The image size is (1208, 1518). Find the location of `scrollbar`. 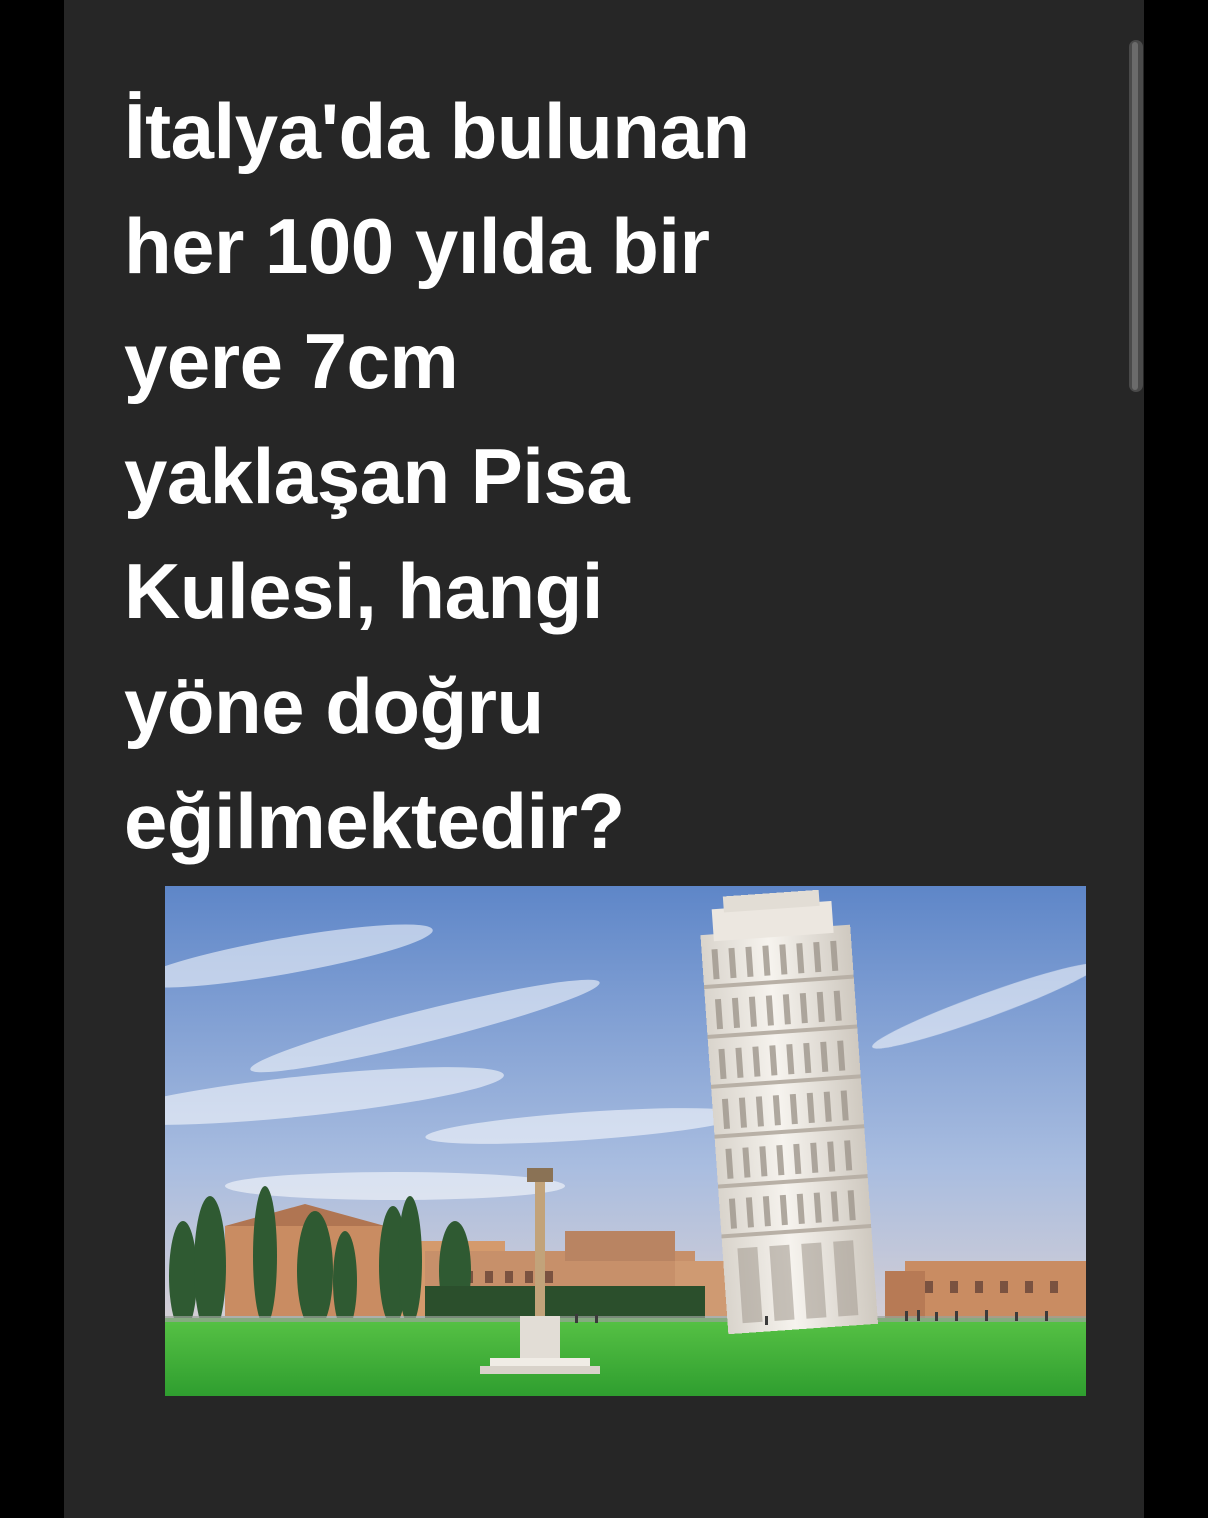

scrollbar is located at coordinates (1136, 216).